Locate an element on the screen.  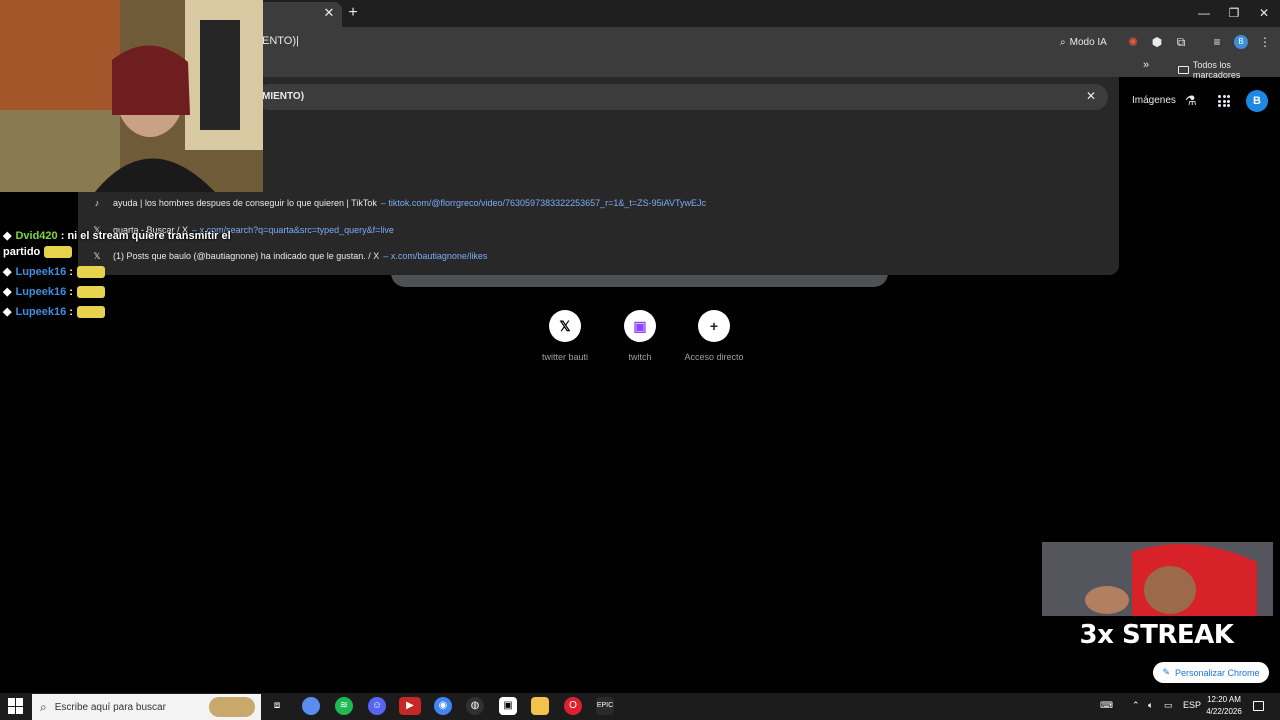
capcut-icon: ▣ is located at coordinates (508, 706).